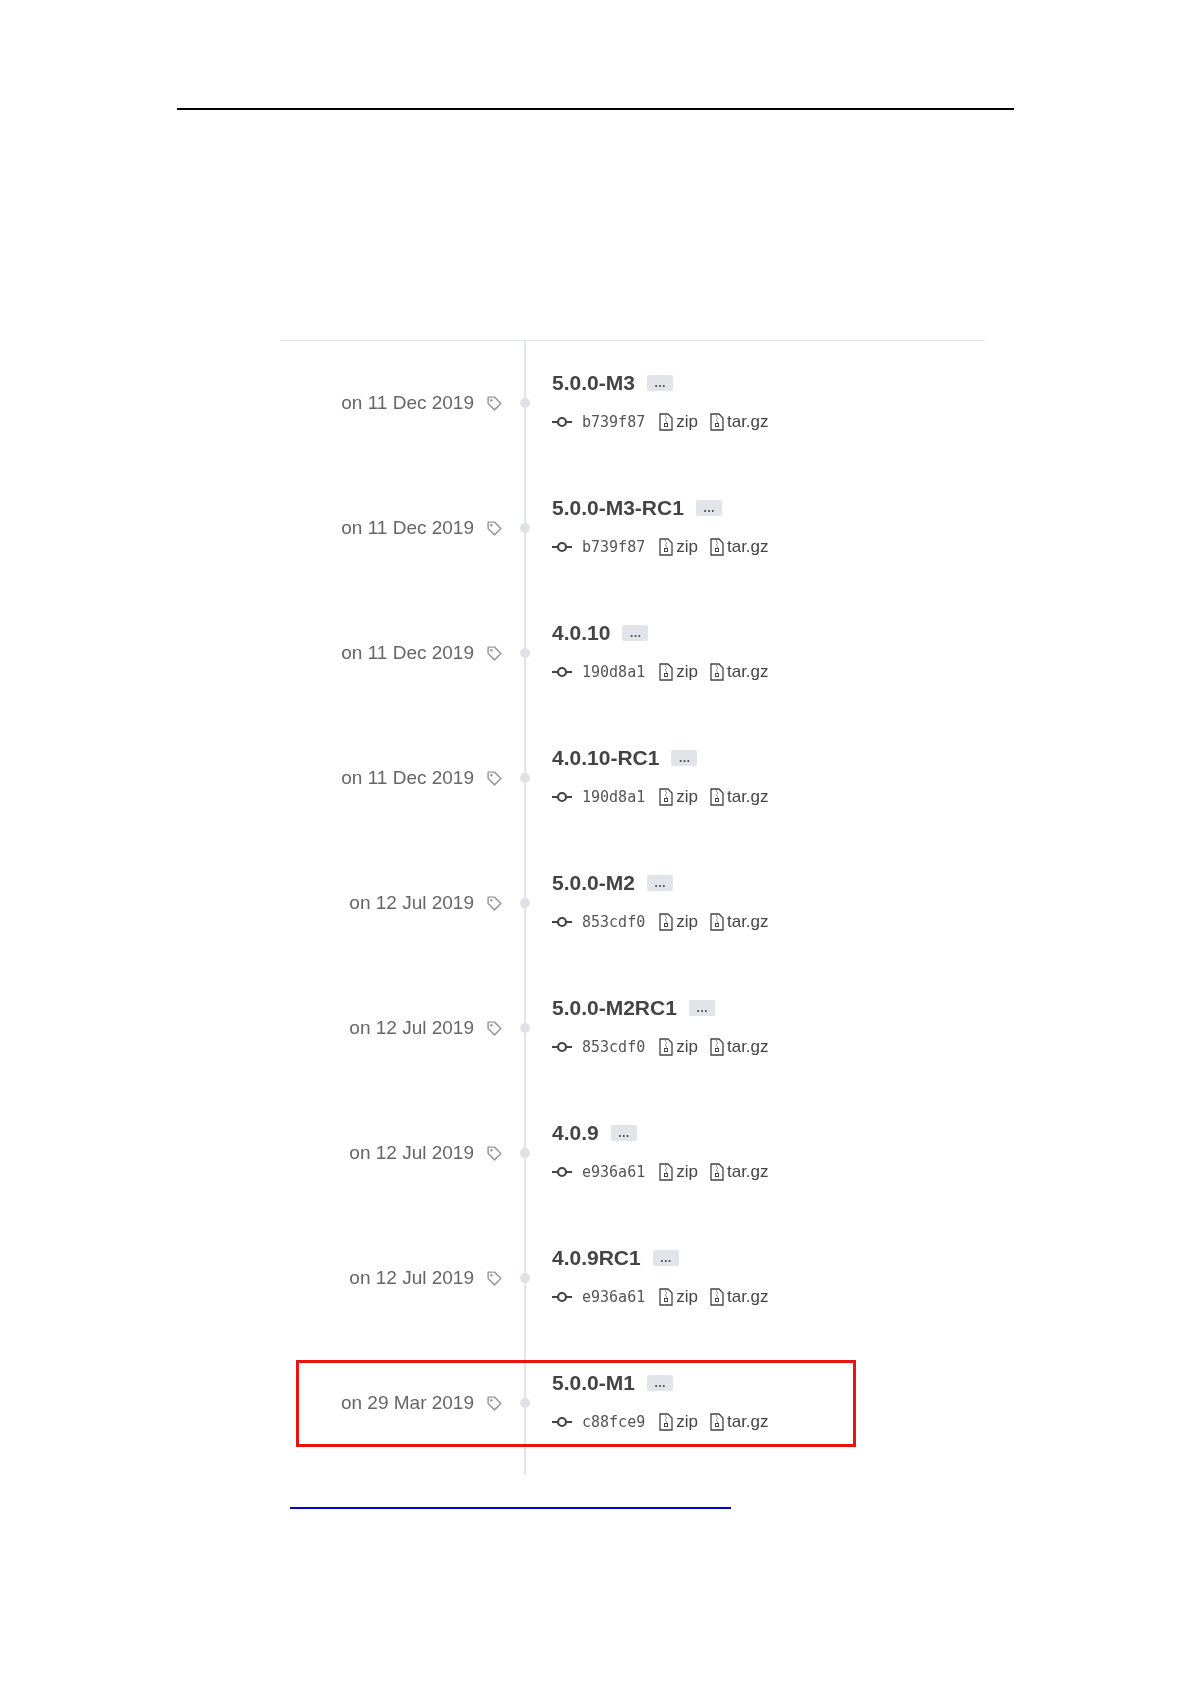  Describe the element at coordinates (593, 1383) in the screenshot. I see `tag-name-link: 5.0.0-M1` at that location.